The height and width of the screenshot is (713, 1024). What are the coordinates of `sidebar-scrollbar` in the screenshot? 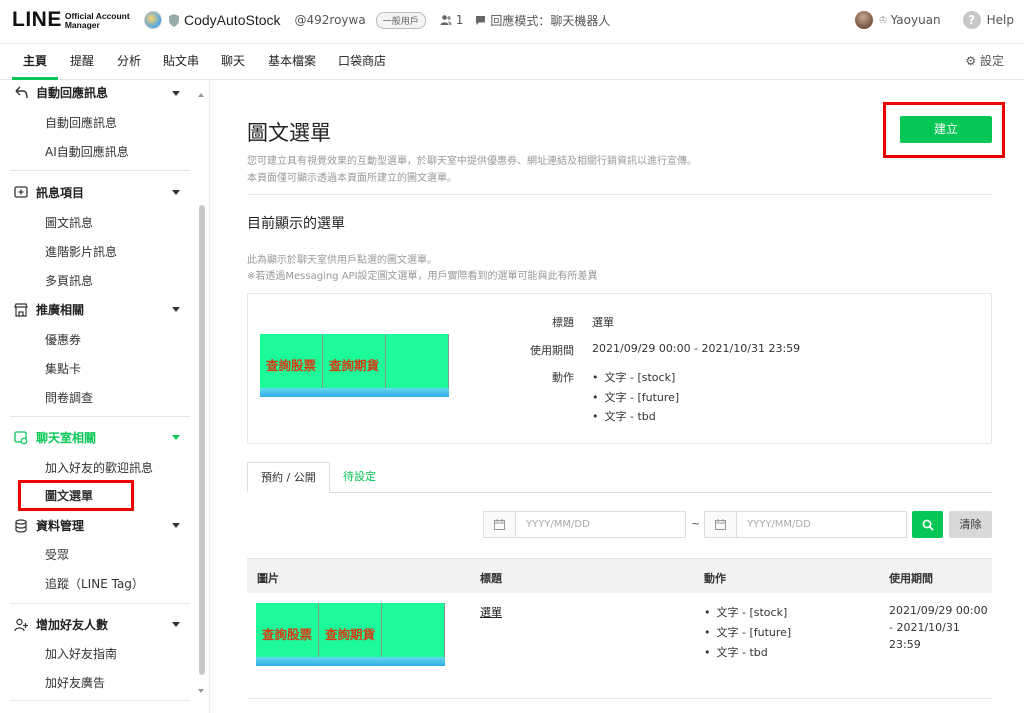 It's located at (202, 440).